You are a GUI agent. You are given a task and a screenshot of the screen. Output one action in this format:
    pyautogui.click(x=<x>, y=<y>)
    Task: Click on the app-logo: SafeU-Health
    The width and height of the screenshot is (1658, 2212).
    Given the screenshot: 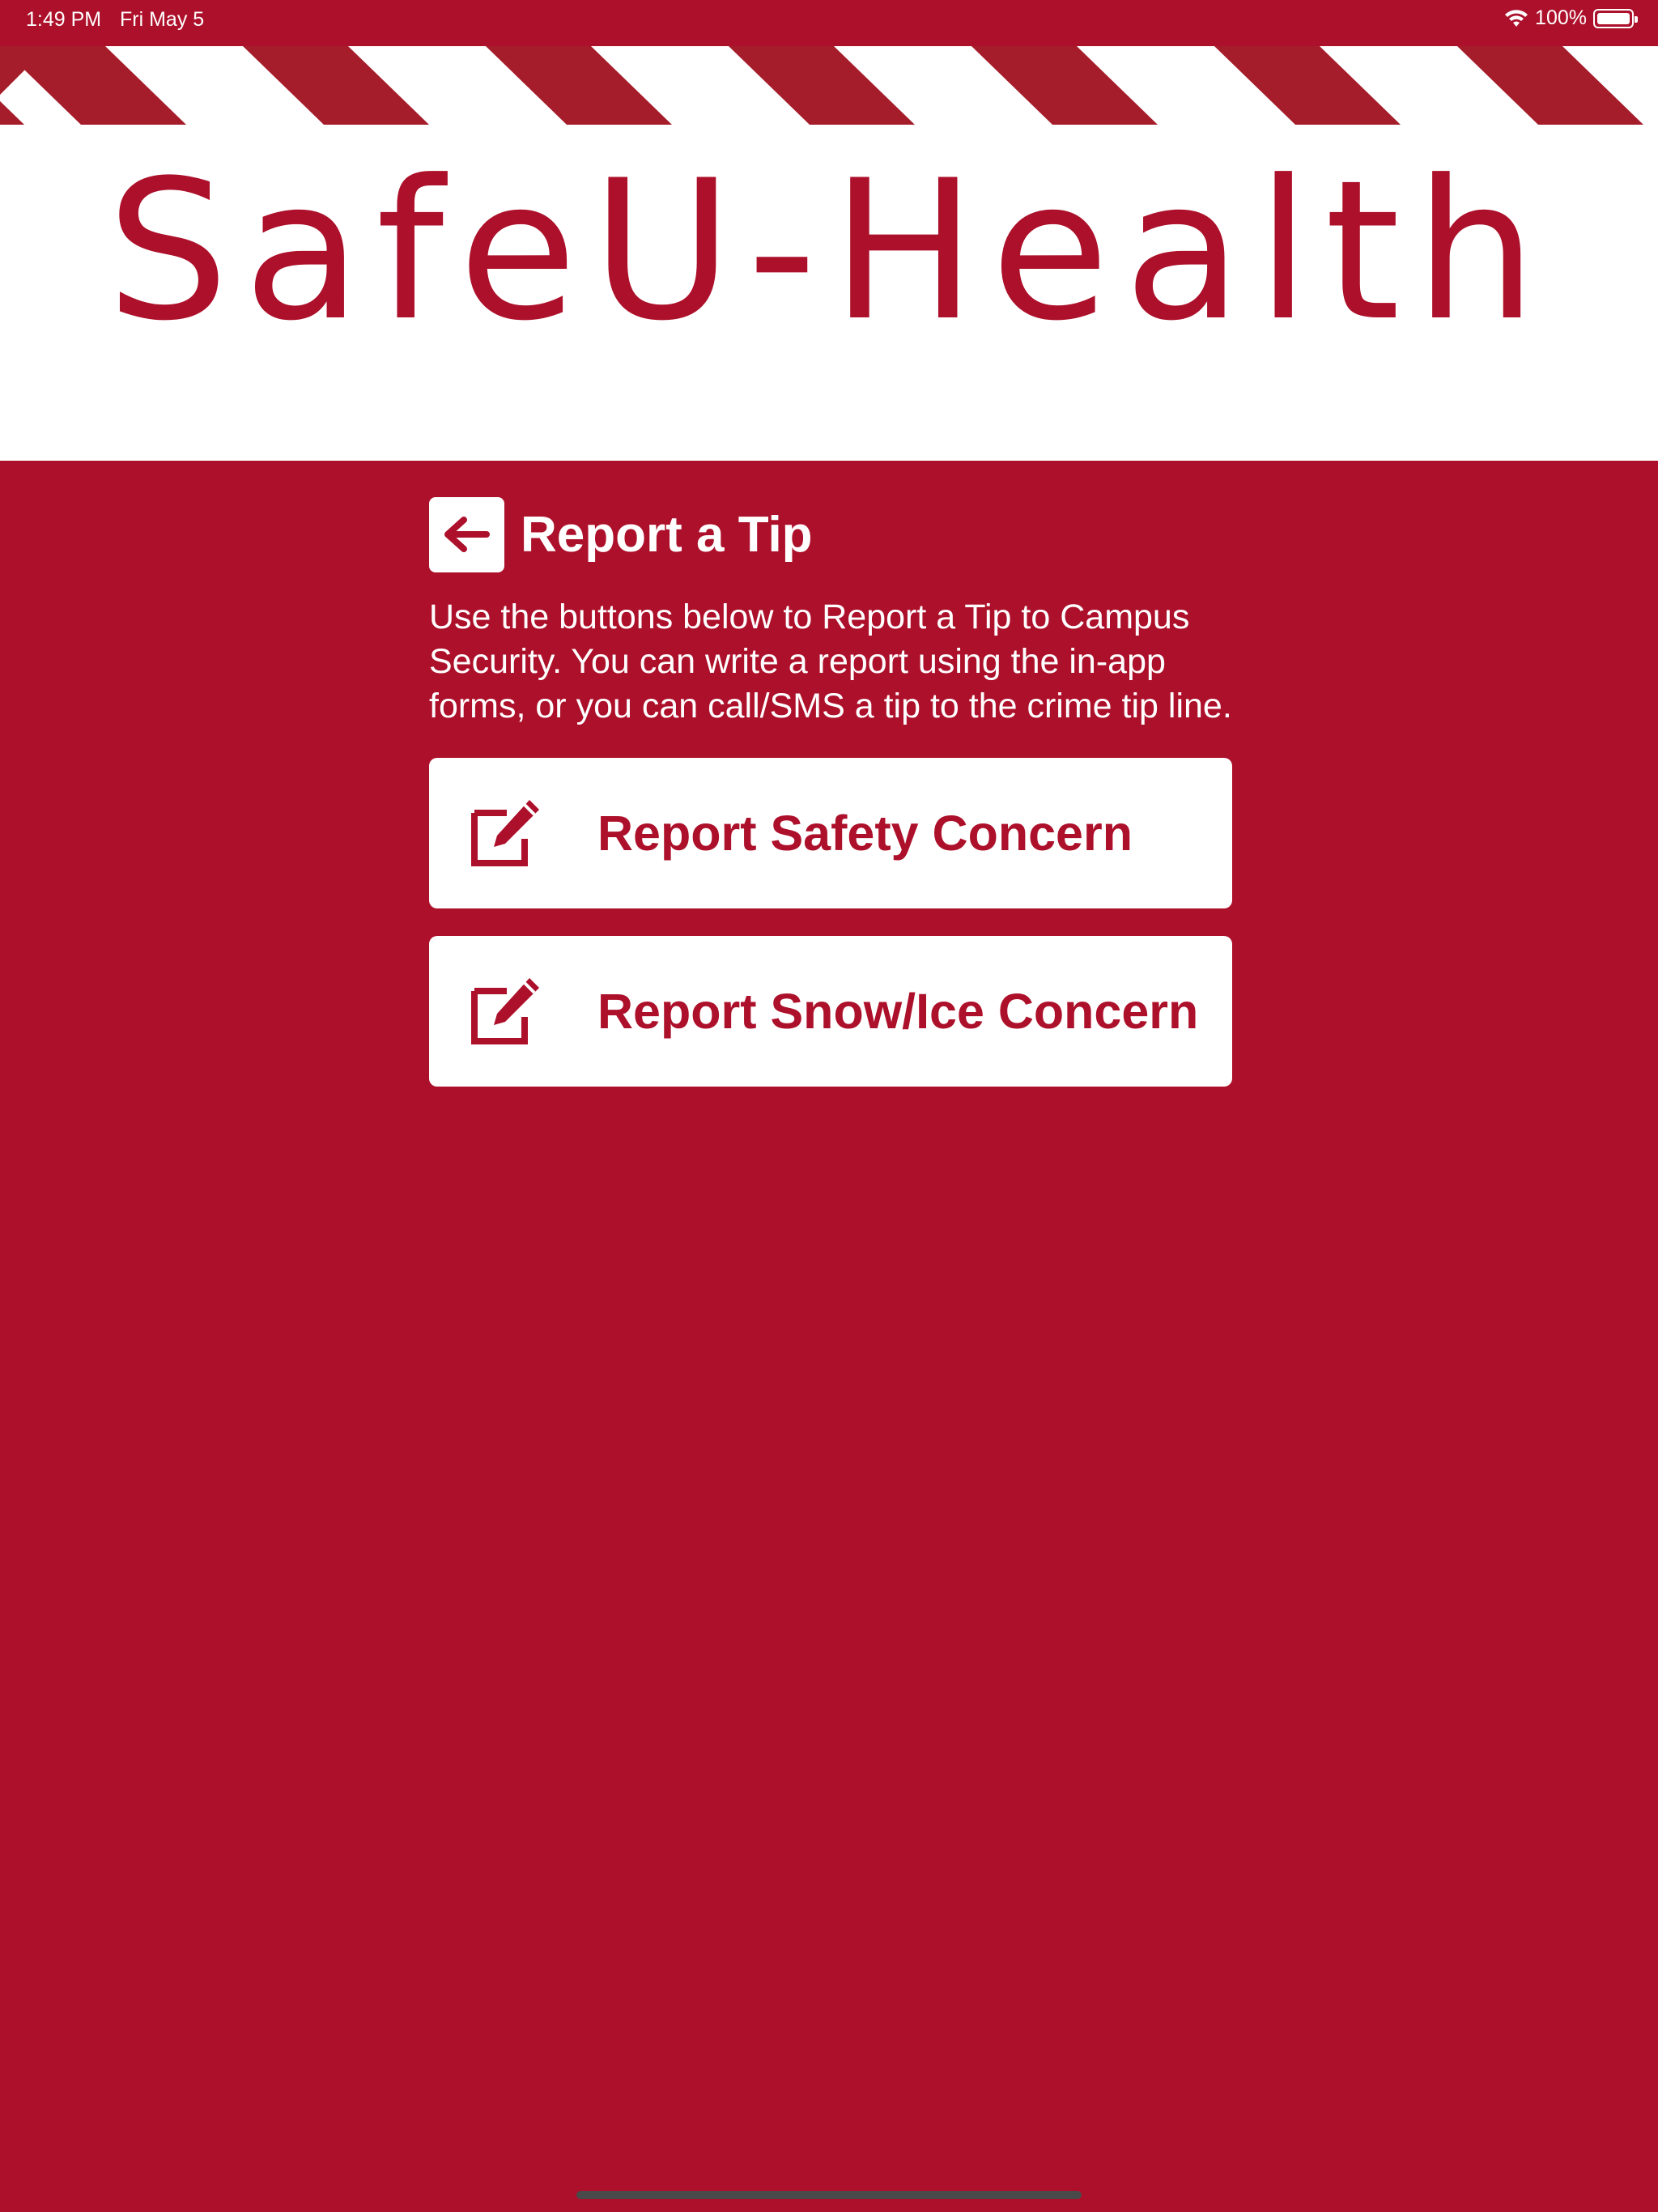 What is the action you would take?
    pyautogui.click(x=829, y=252)
    